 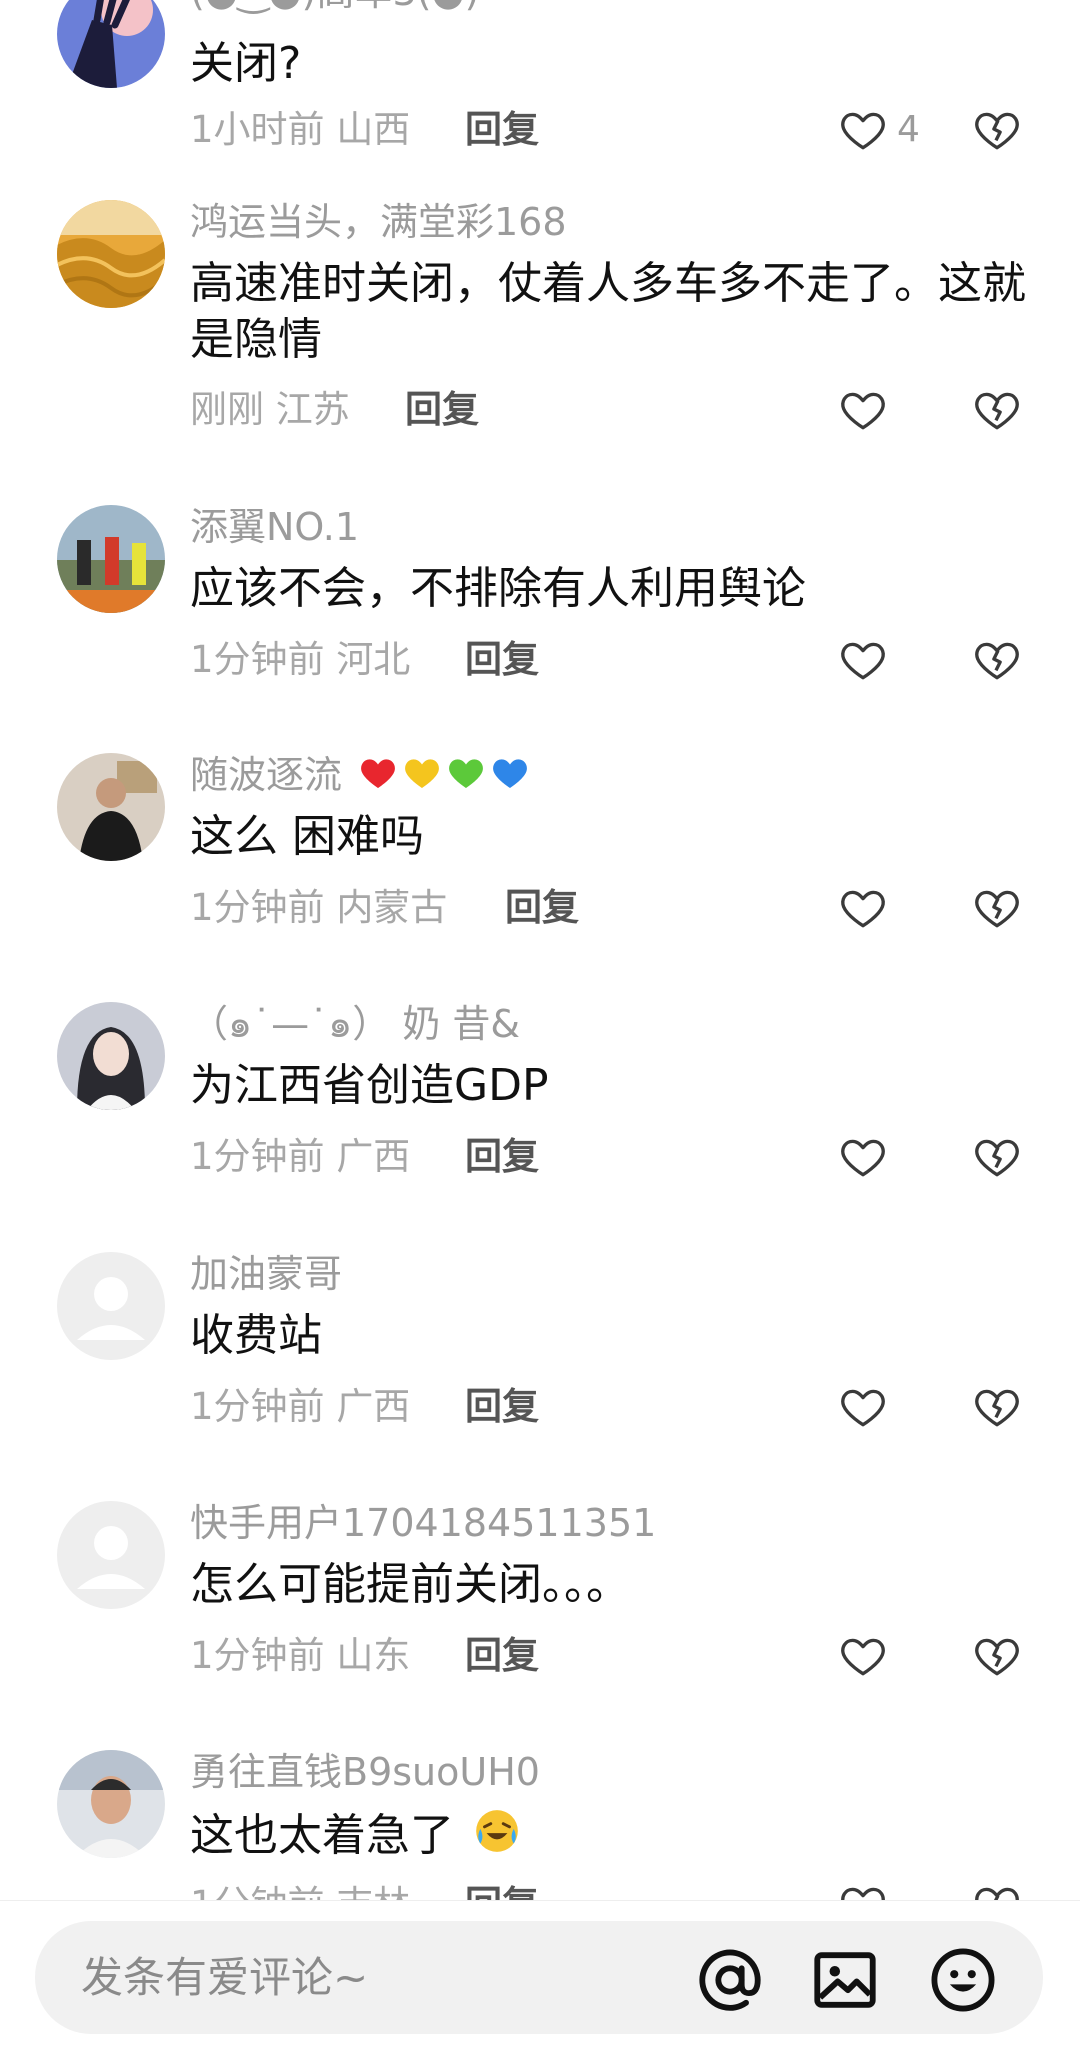 I want to click on comment-username: 鸿运当头，满堂彩168, so click(x=378, y=222).